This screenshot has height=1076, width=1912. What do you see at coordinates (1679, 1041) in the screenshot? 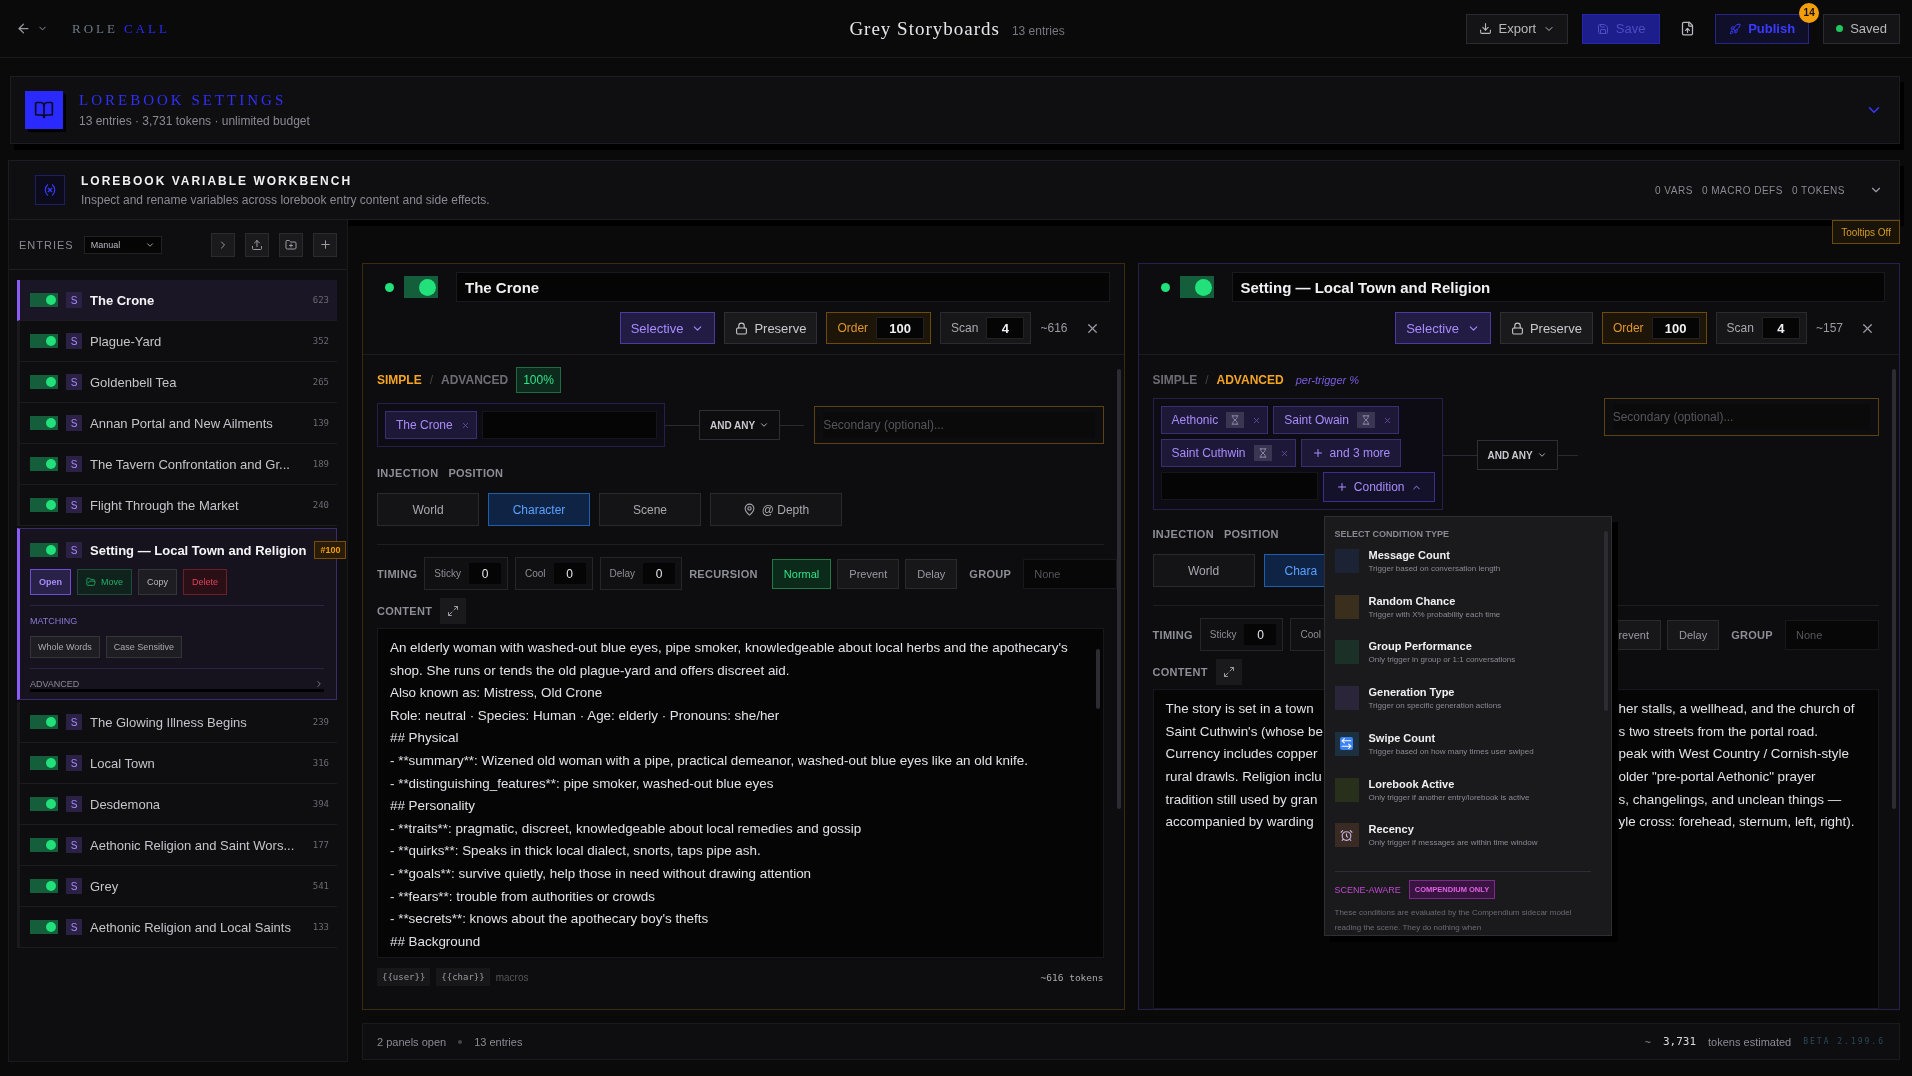
I see `token-total: 3,731` at bounding box center [1679, 1041].